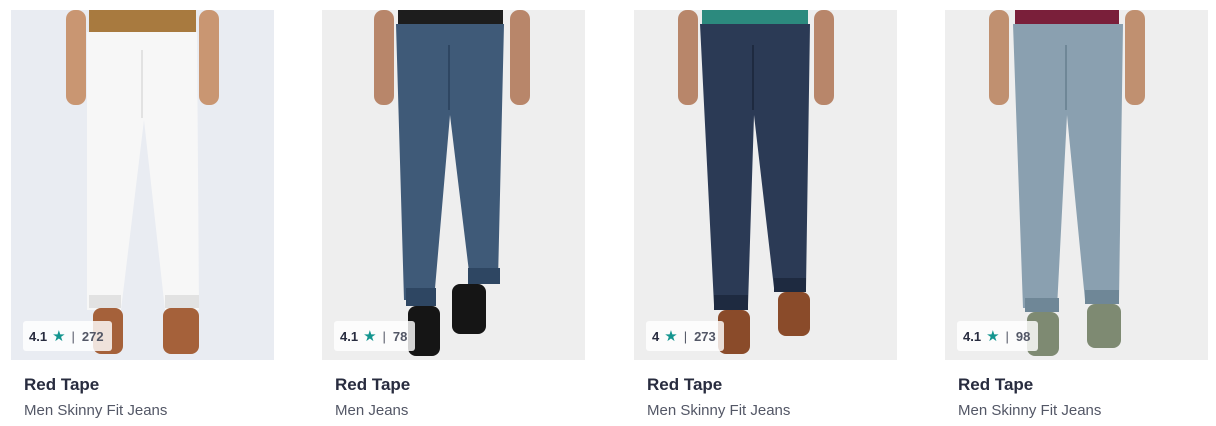 This screenshot has width=1216, height=426. What do you see at coordinates (371, 410) in the screenshot?
I see `product-name: Men Jeans` at bounding box center [371, 410].